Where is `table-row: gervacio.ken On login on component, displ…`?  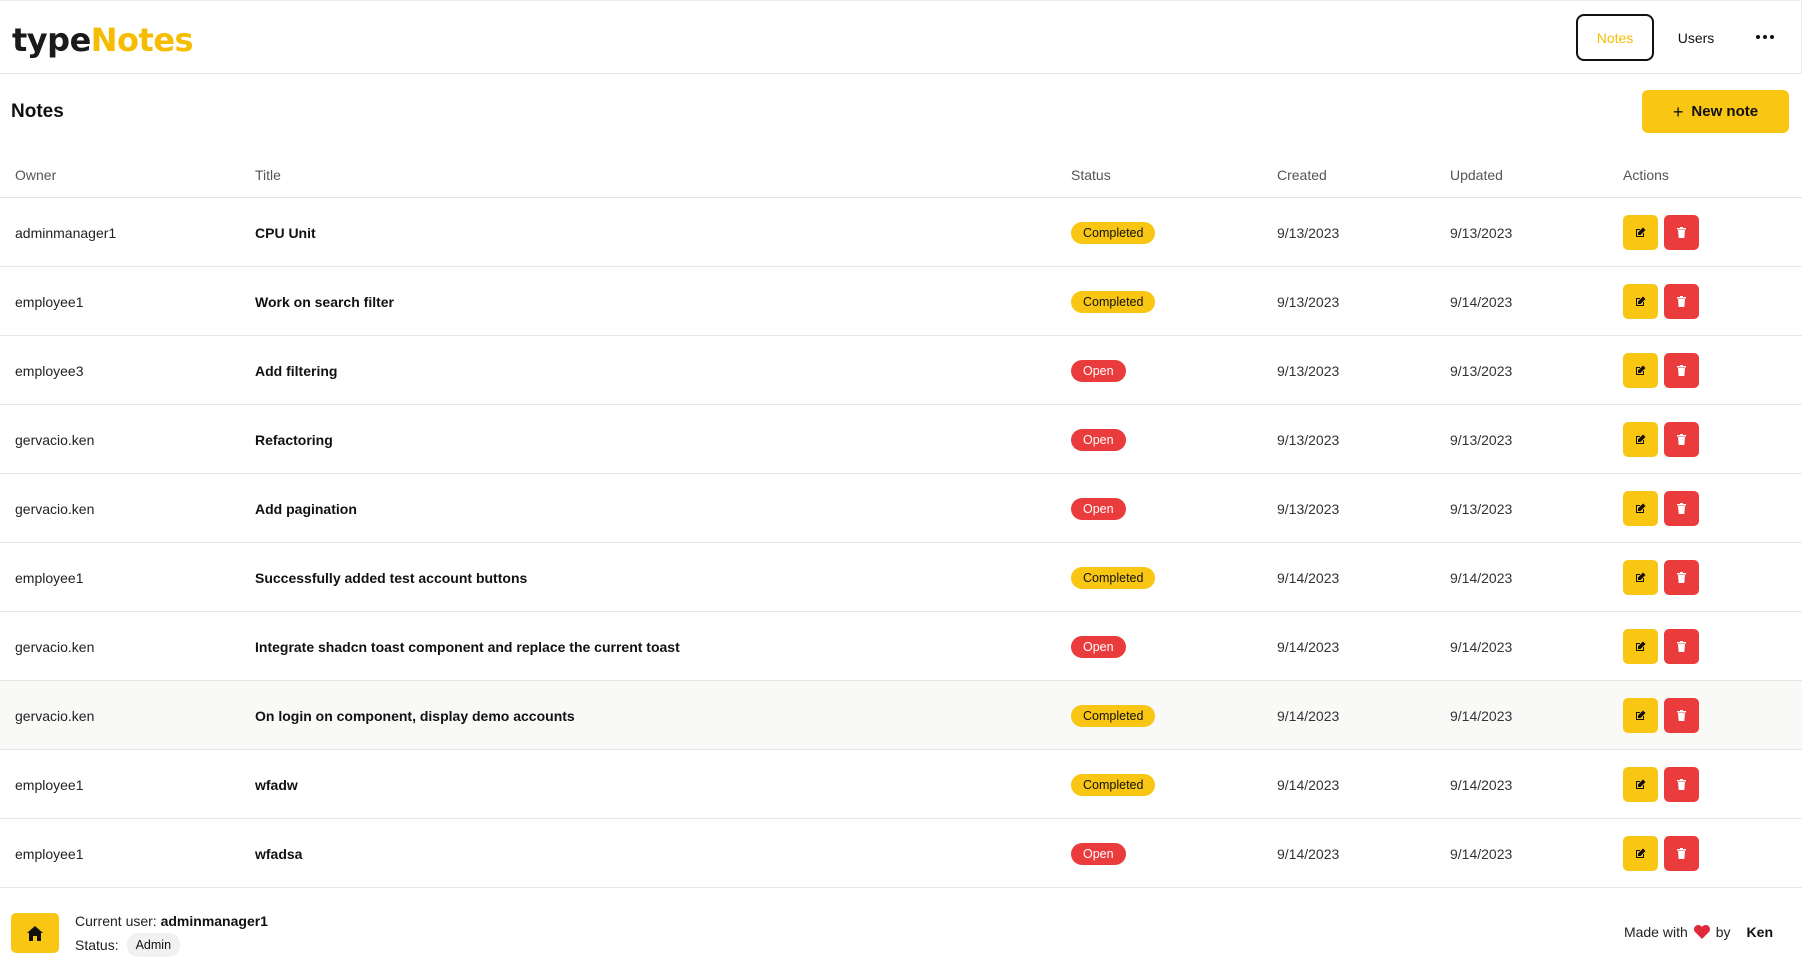 table-row: gervacio.ken On login on component, displ… is located at coordinates (901, 715).